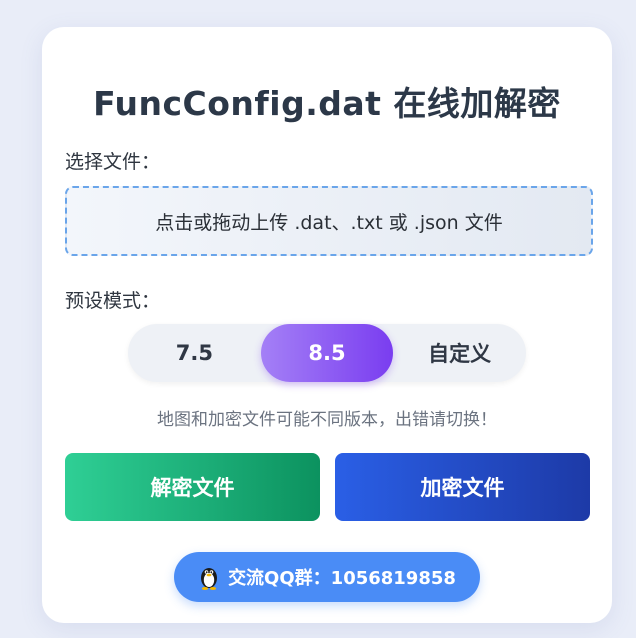 The width and height of the screenshot is (636, 638). What do you see at coordinates (113, 301) in the screenshot?
I see `preset-label: 预设模式：` at bounding box center [113, 301].